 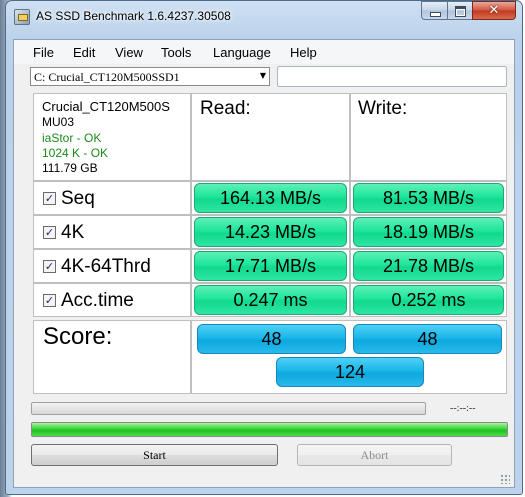 What do you see at coordinates (112, 232) in the screenshot?
I see `row-label-cell: ✓ 4K` at bounding box center [112, 232].